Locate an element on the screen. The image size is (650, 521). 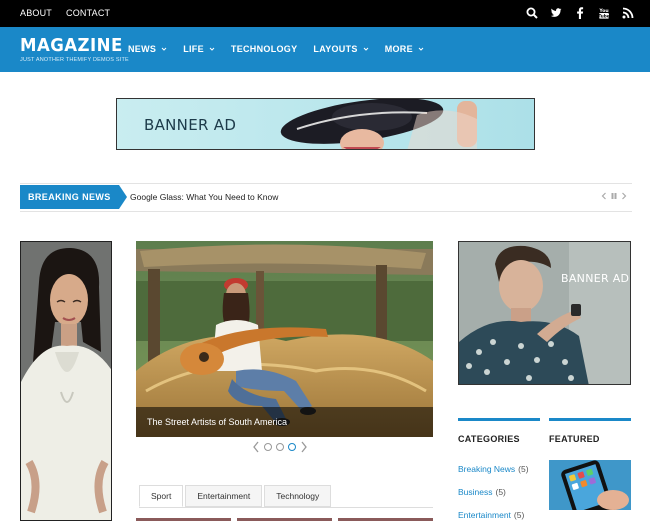
tab-label: Sport is located at coordinates (161, 496).